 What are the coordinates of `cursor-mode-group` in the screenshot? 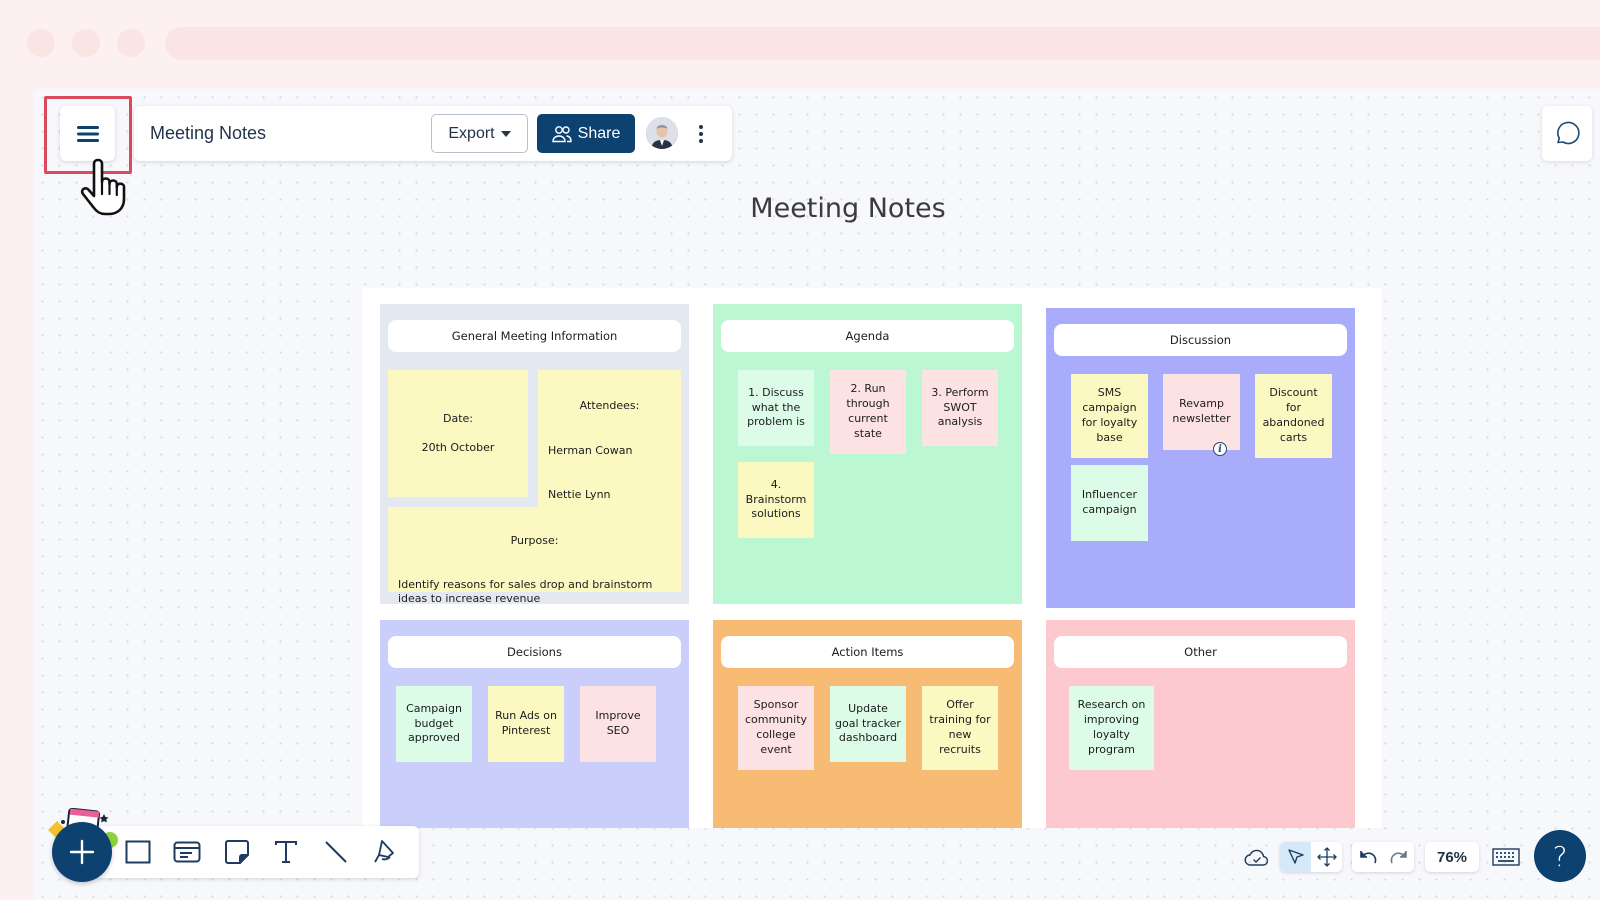 It's located at (1311, 857).